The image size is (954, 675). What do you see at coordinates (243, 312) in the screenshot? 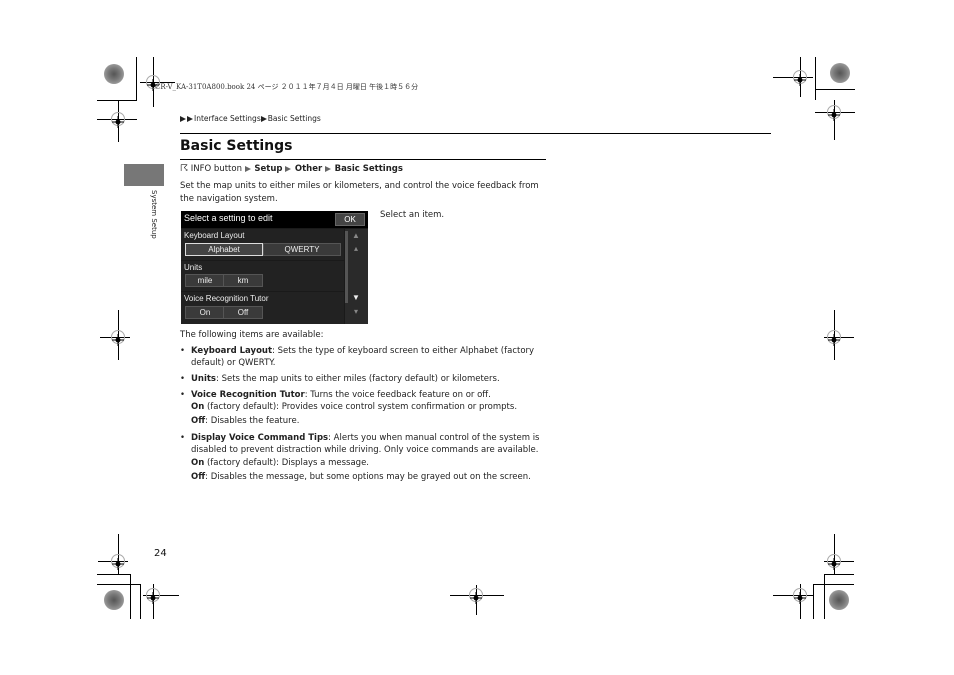
I see `off-option: Off` at bounding box center [243, 312].